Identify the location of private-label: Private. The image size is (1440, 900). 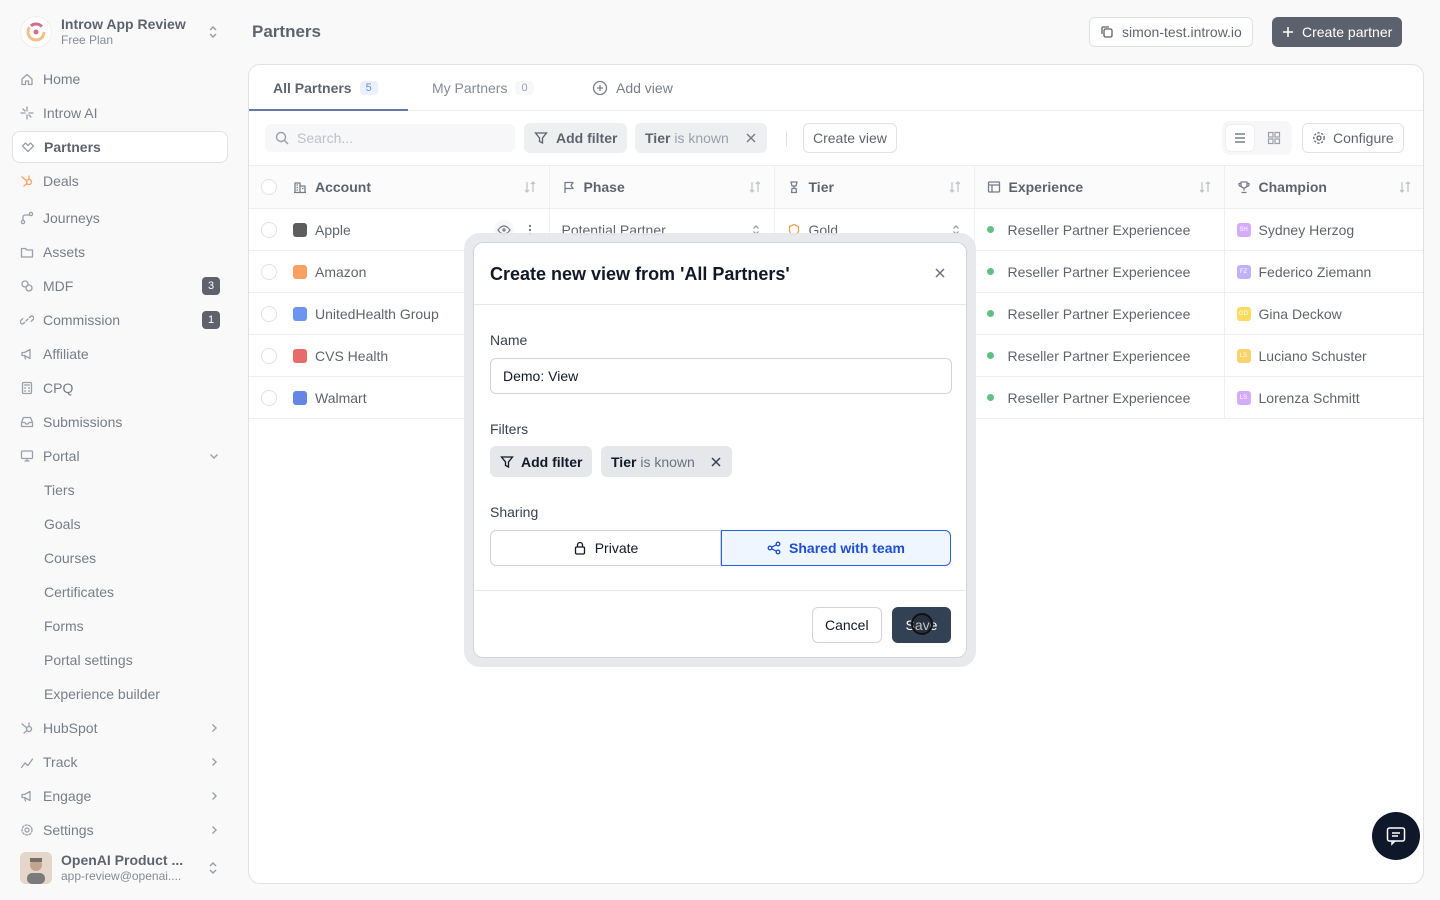
(616, 548).